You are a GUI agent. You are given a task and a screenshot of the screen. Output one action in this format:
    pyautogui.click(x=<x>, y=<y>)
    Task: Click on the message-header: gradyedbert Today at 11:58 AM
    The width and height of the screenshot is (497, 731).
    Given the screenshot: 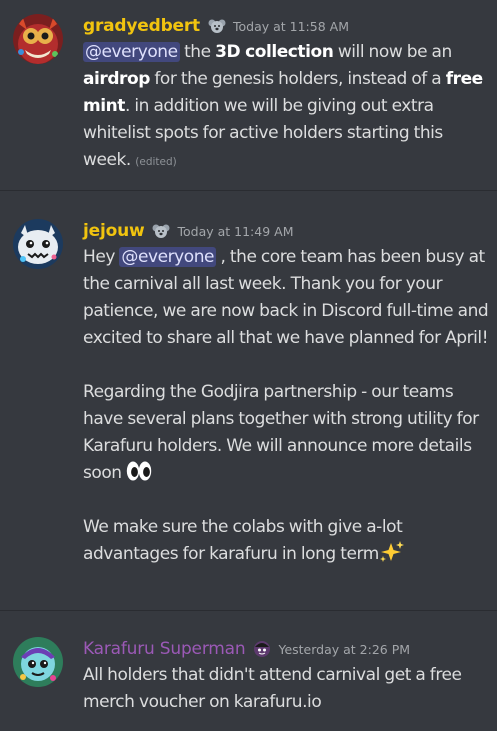 What is the action you would take?
    pyautogui.click(x=216, y=26)
    